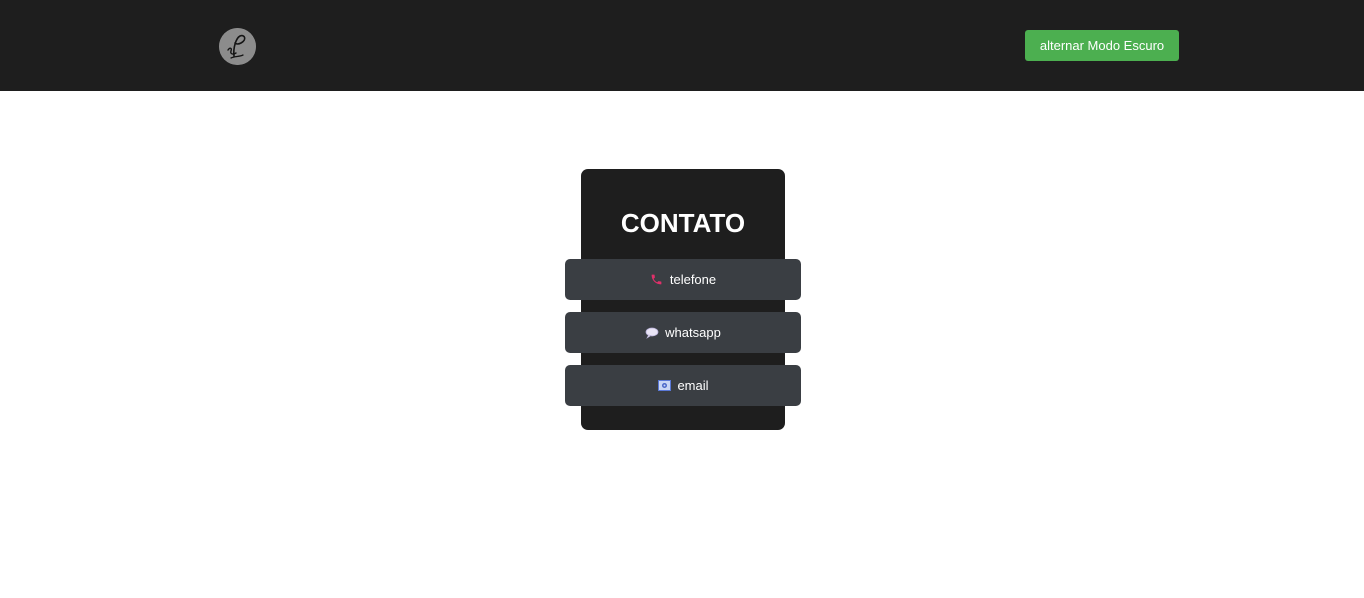 The image size is (1364, 598). I want to click on phone-label: telefone, so click(693, 279).